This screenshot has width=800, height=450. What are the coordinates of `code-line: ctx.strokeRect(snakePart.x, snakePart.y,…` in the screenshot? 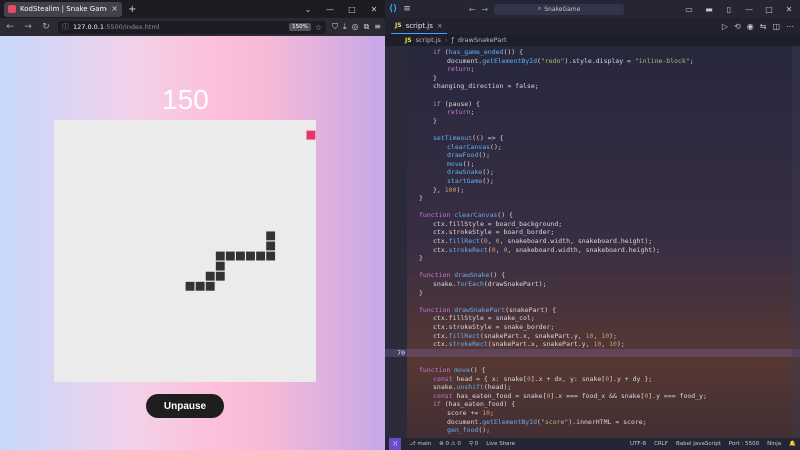 It's located at (592, 344).